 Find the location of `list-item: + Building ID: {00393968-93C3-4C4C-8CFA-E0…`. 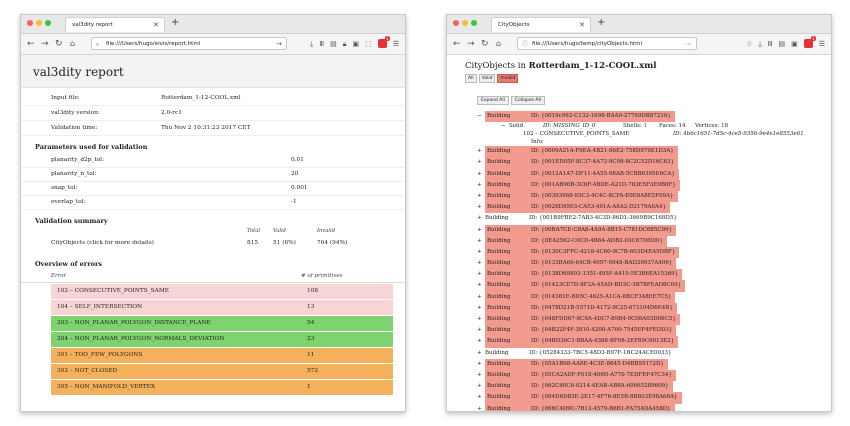

list-item: + Building ID: {00393968-93C3-4C4C-8CFA-E0… is located at coordinates (654, 196).